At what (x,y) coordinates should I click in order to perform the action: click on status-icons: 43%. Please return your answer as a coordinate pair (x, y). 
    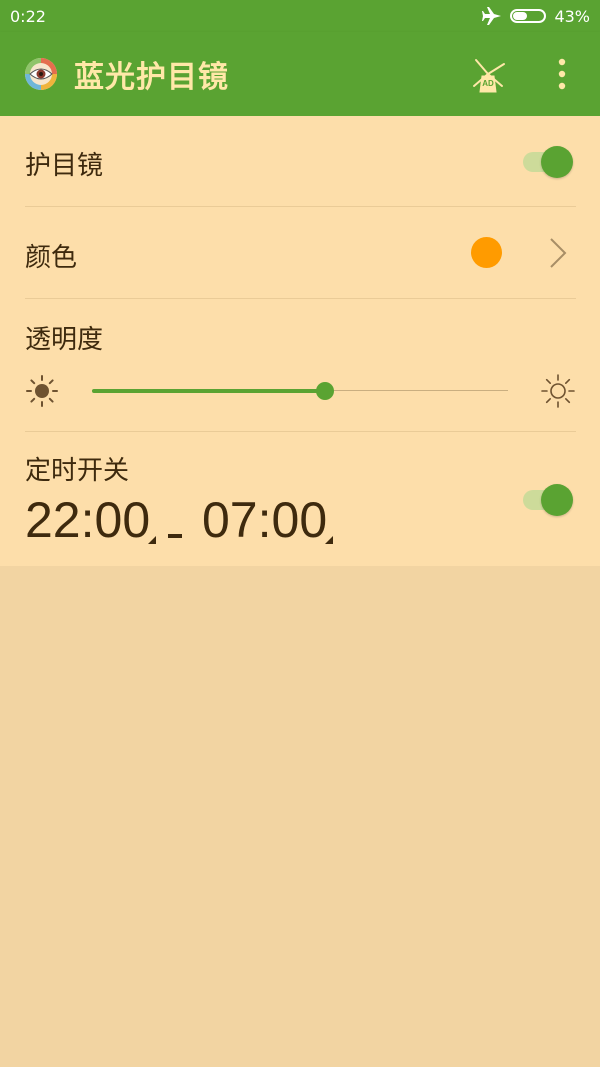
    Looking at the image, I should click on (536, 16).